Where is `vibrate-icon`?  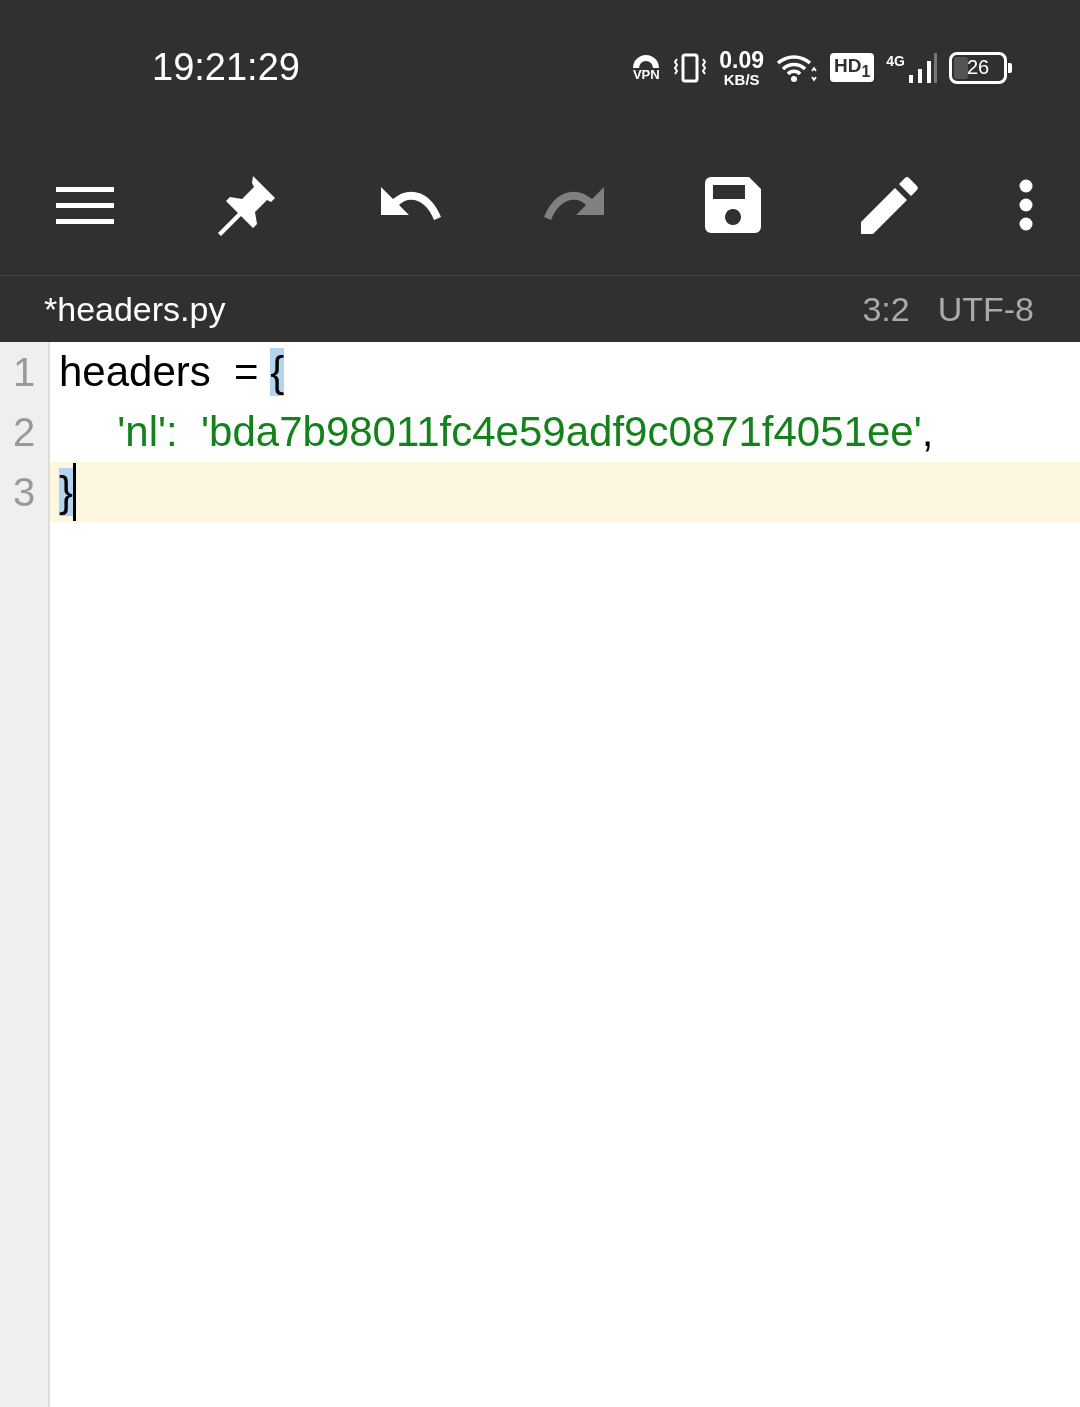 vibrate-icon is located at coordinates (690, 67).